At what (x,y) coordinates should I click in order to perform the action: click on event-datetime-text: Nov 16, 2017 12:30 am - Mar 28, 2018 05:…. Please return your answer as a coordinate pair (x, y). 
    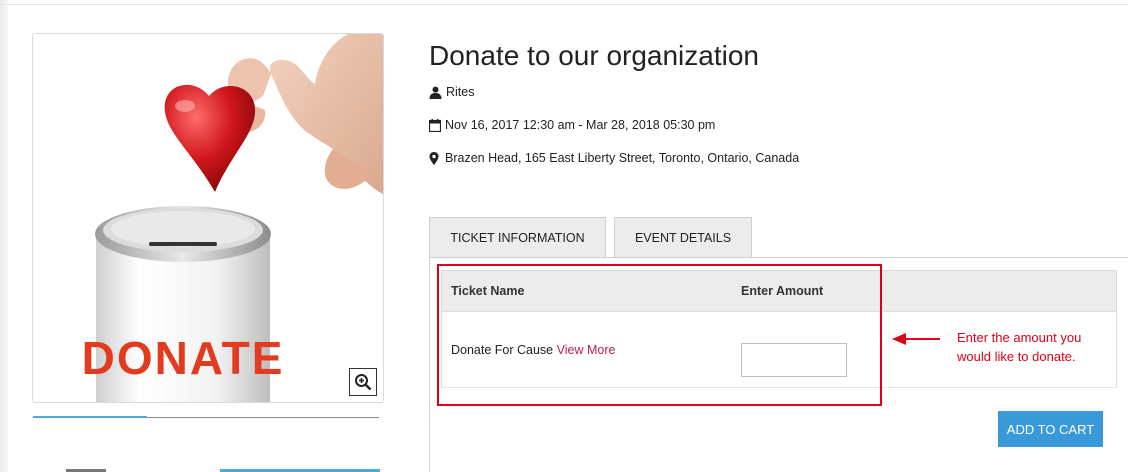
    Looking at the image, I should click on (580, 125).